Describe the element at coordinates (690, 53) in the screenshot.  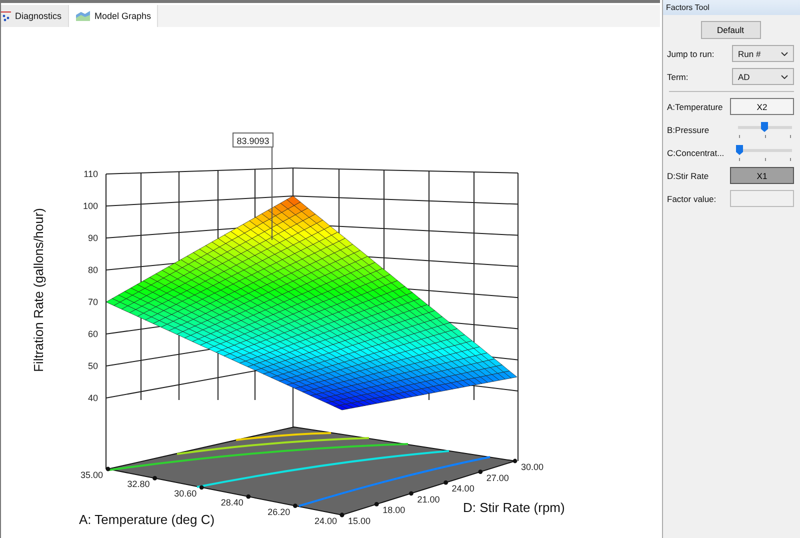
I see `field-label: Jump to run:` at that location.